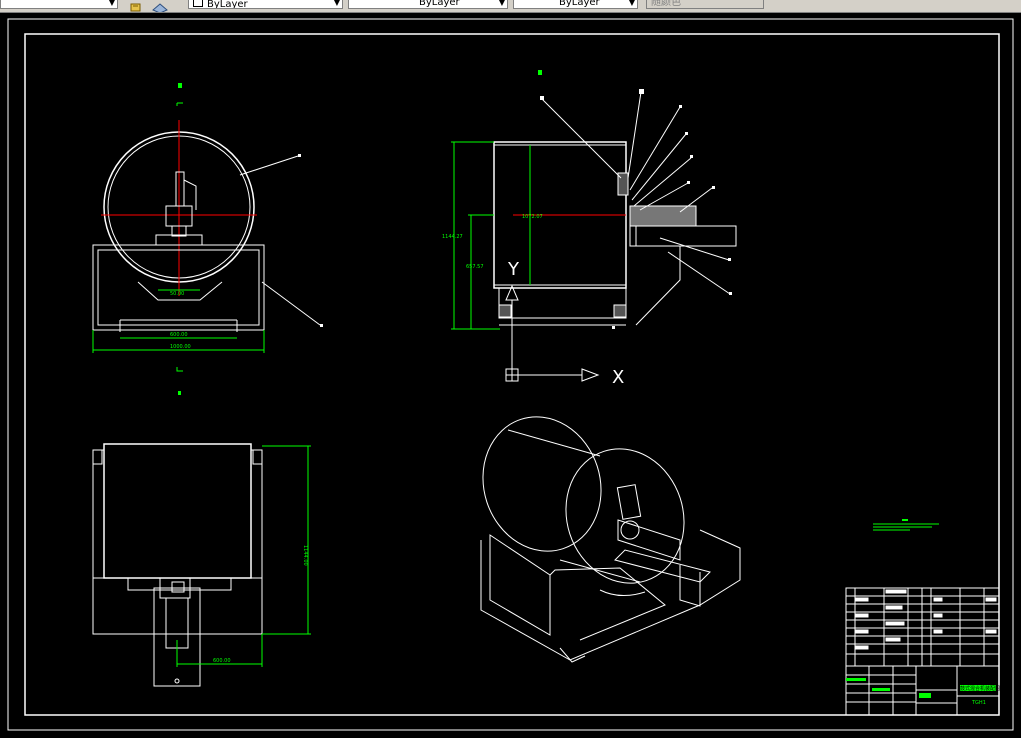  I want to click on lineweight-combo: ByLayer ▼, so click(575, 4).